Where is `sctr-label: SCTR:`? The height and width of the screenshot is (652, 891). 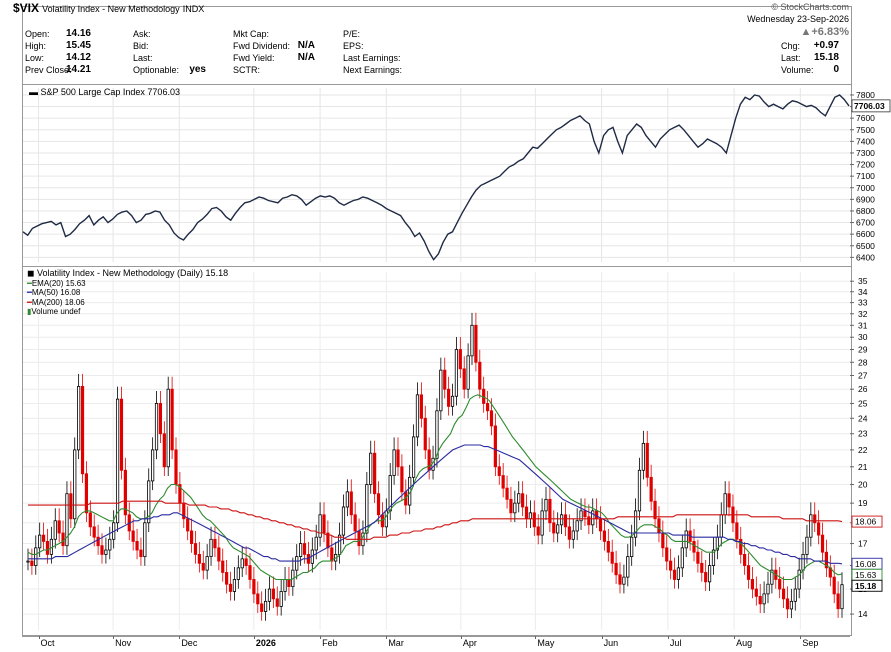 sctr-label: SCTR: is located at coordinates (246, 70).